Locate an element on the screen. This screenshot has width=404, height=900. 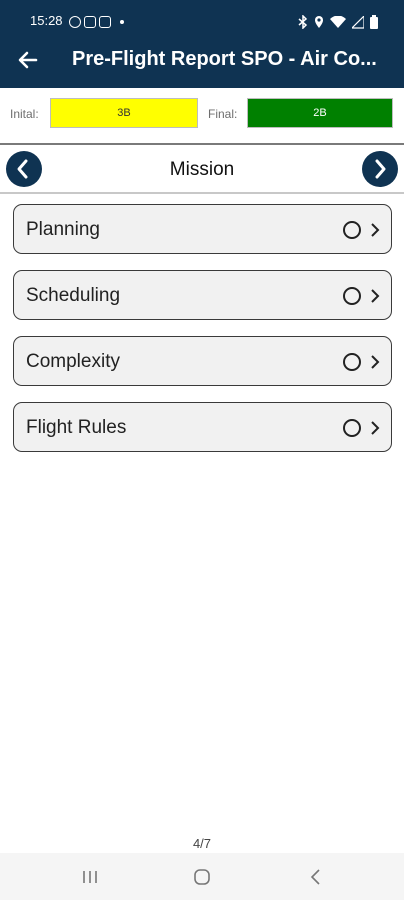
section-navigation: Mission is located at coordinates (202, 169).